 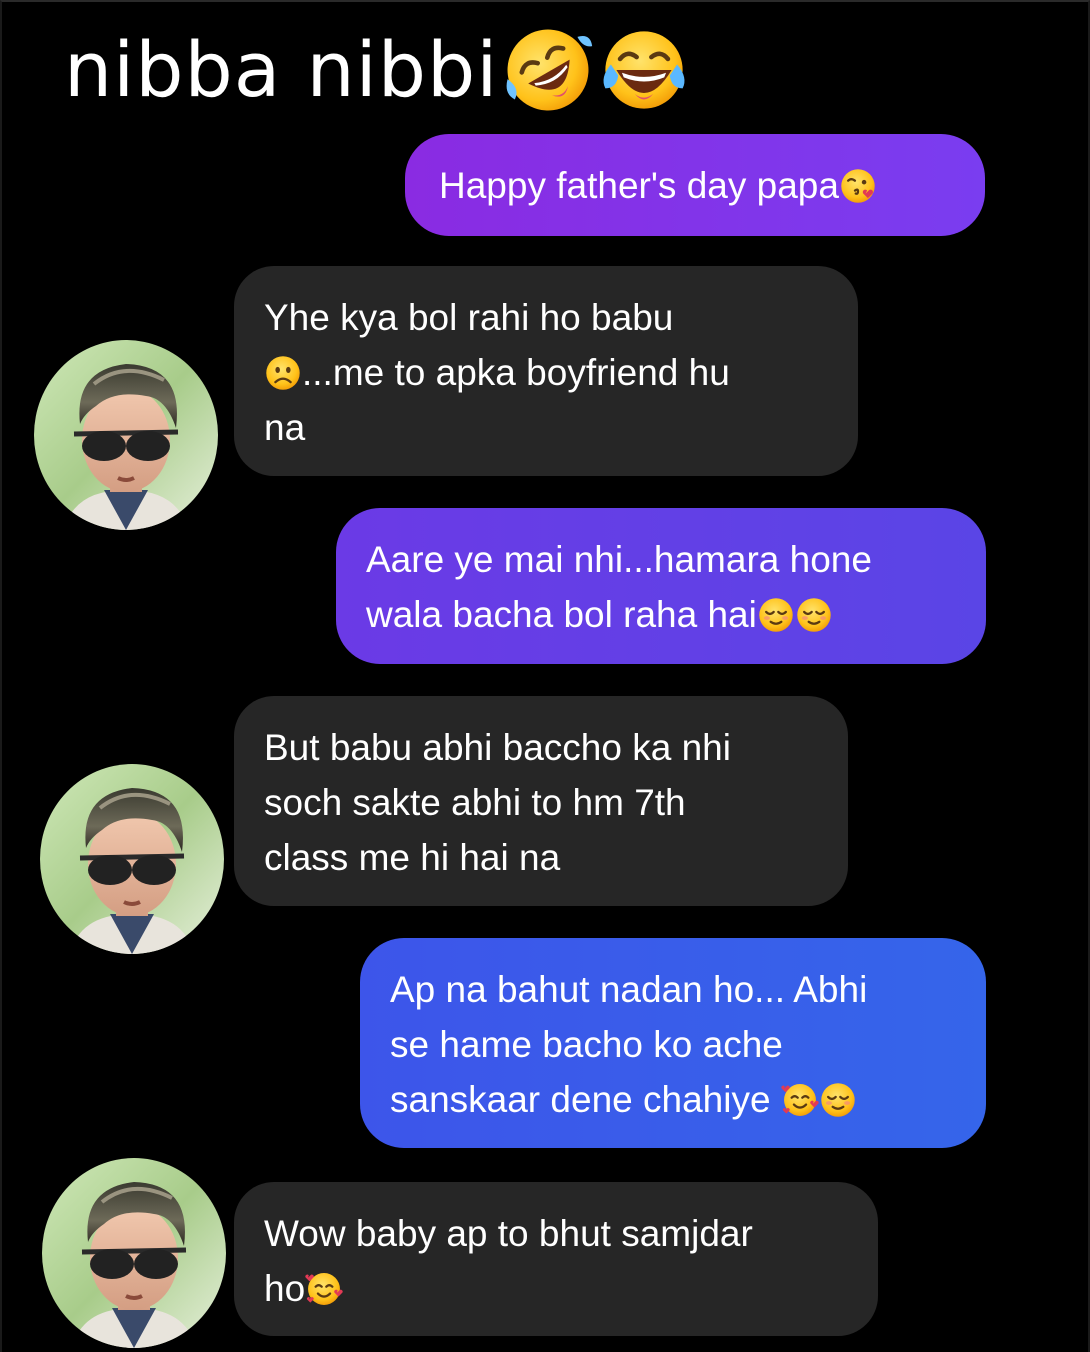 I want to click on message-line: wala bacha bol raha hai, so click(x=561, y=614).